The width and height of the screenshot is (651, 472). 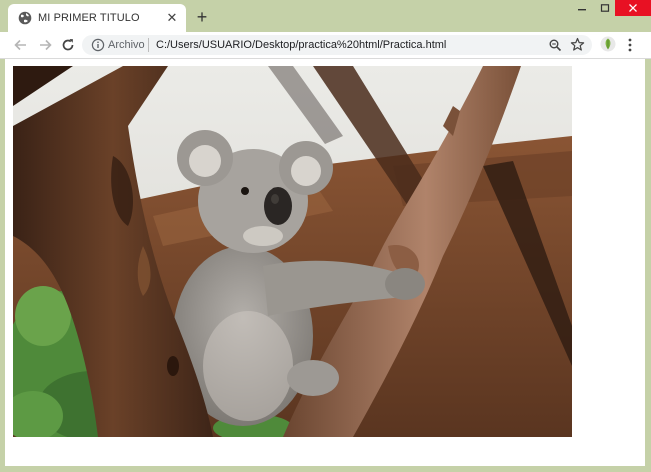 What do you see at coordinates (630, 45) in the screenshot?
I see `kebab-menu-icon` at bounding box center [630, 45].